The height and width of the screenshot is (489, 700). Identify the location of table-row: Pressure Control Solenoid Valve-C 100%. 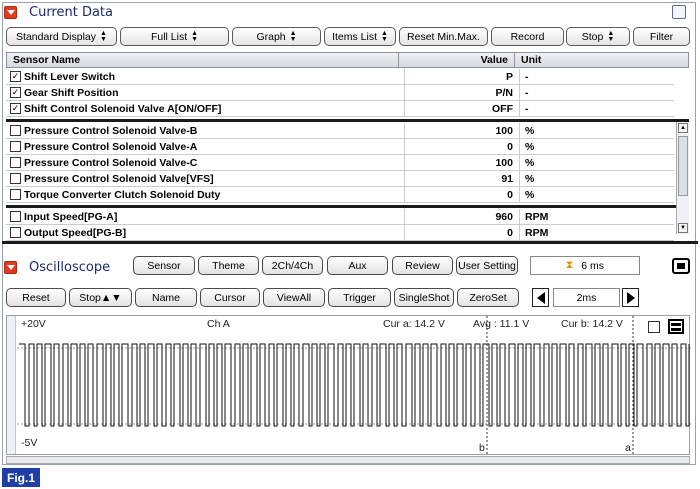
(340, 163).